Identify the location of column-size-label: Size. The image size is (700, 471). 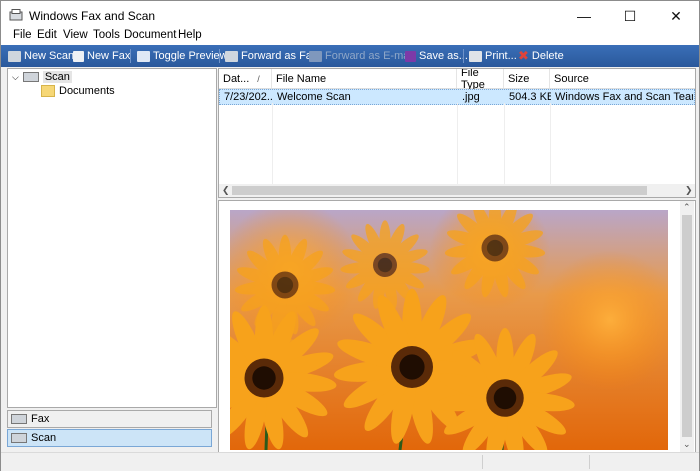
(519, 78).